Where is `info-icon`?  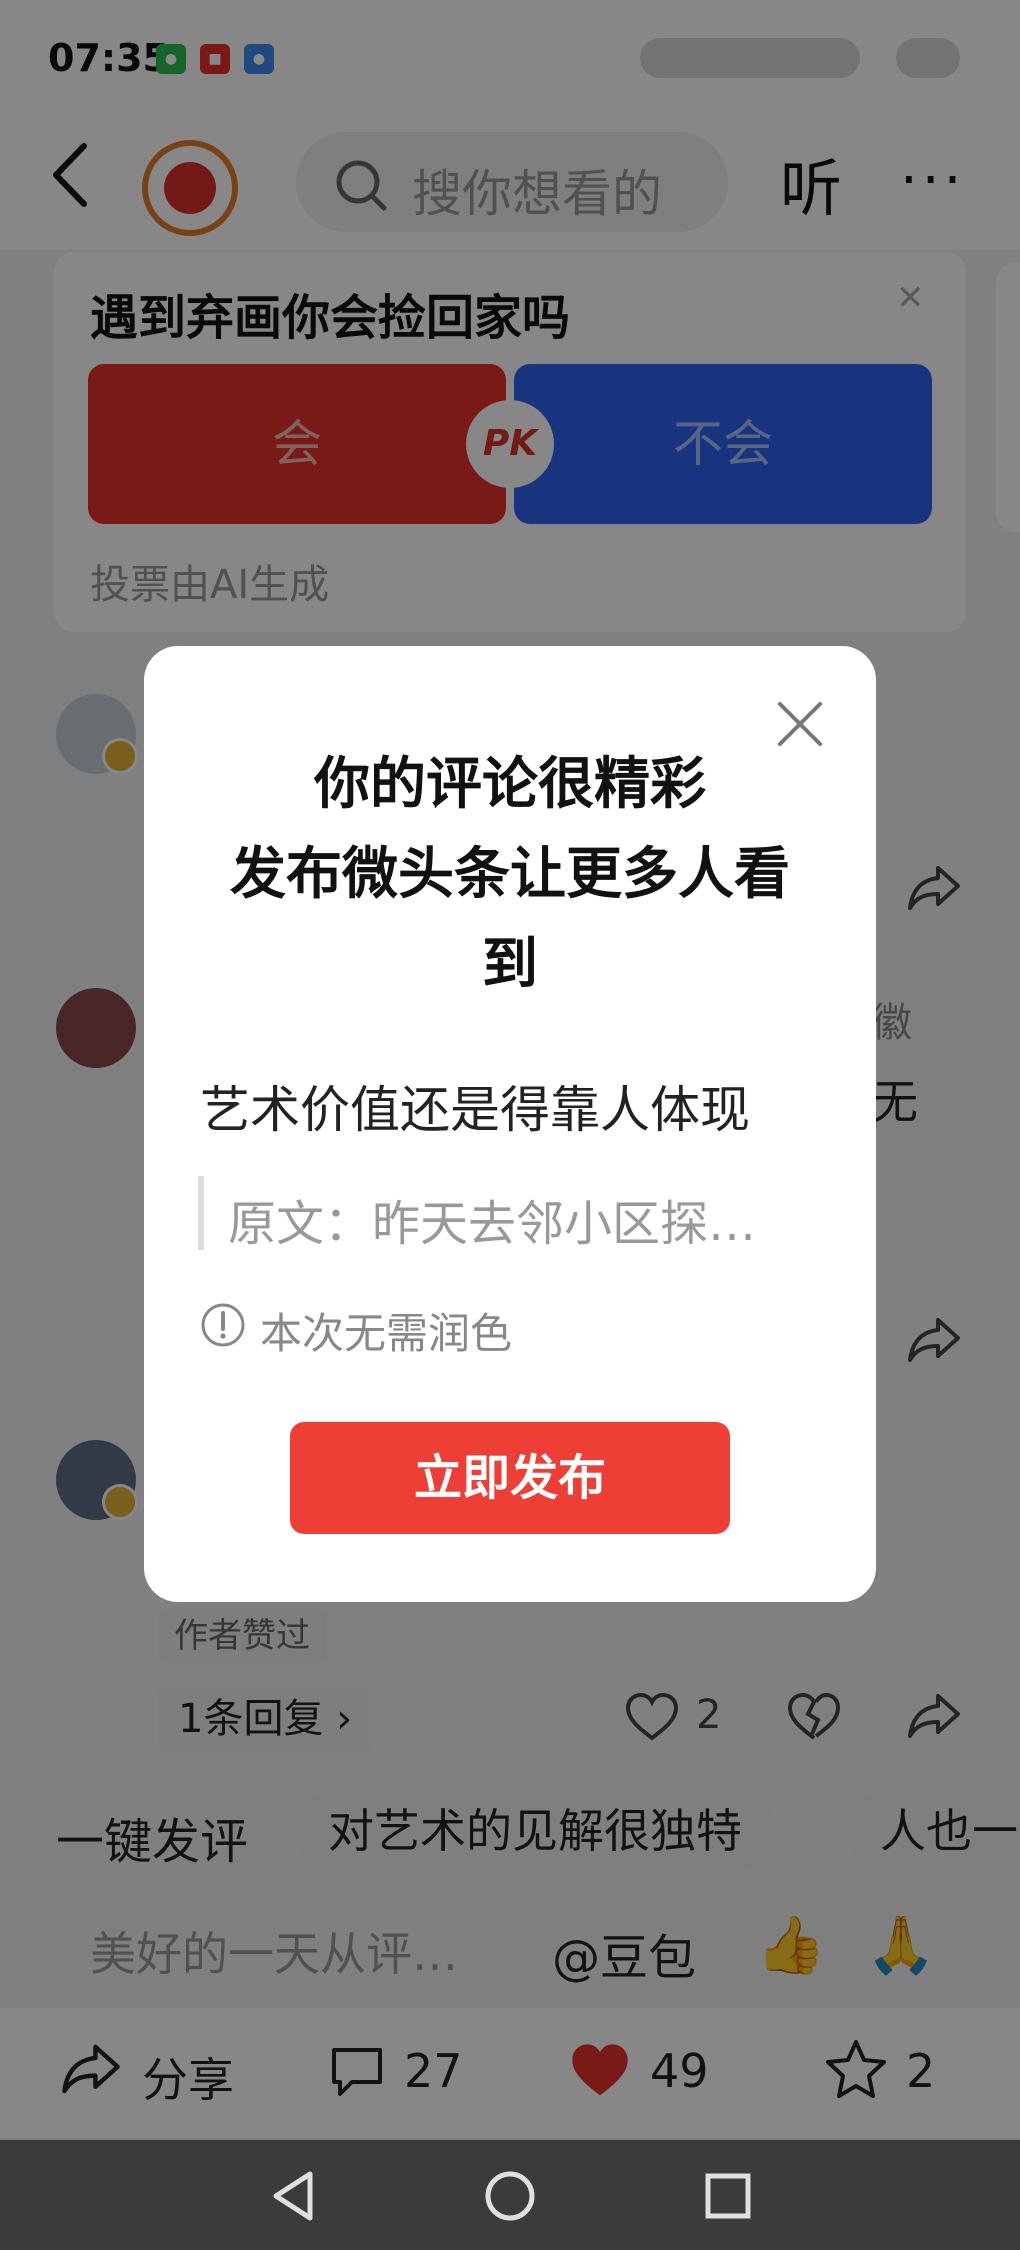
info-icon is located at coordinates (223, 1325).